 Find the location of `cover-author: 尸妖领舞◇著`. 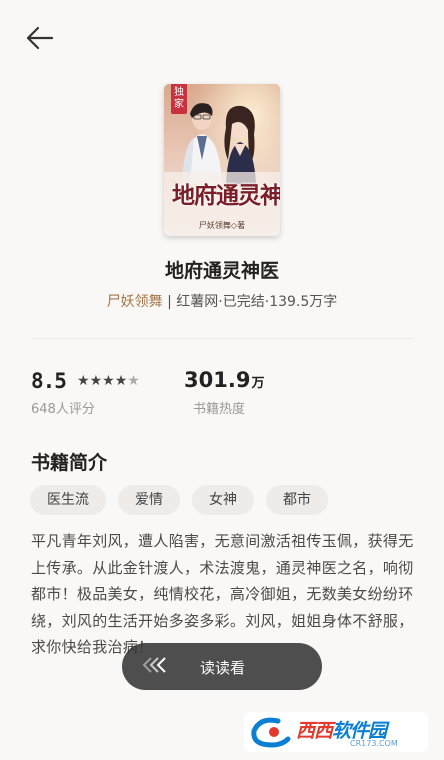

cover-author: 尸妖领舞◇著 is located at coordinates (222, 225).